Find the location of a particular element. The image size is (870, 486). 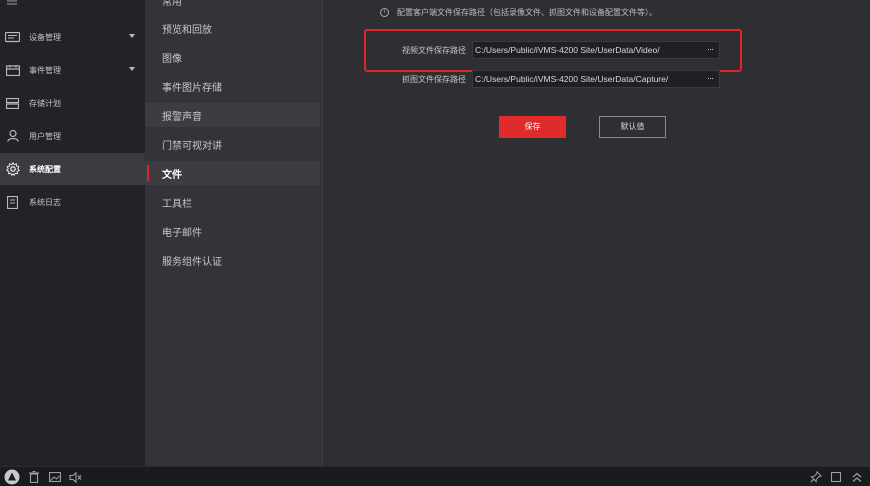

sidebar-item-system-config: 系统配置 is located at coordinates (72, 169).